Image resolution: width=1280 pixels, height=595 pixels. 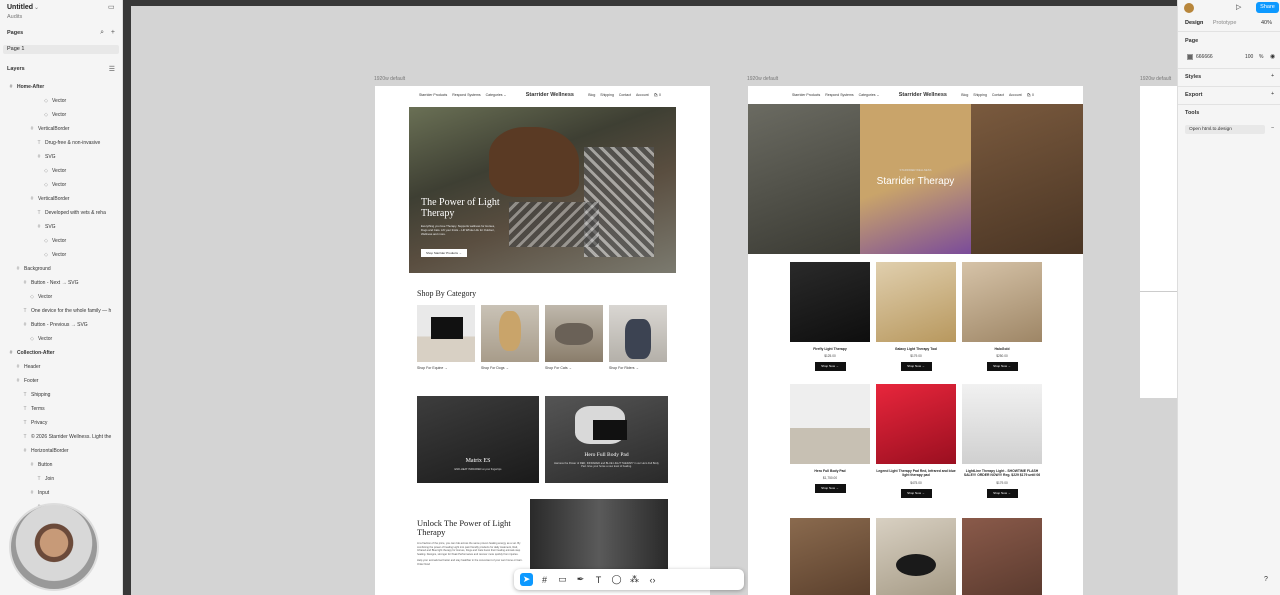 What do you see at coordinates (495, 368) in the screenshot?
I see `category-link: Shop For Dogs →` at bounding box center [495, 368].